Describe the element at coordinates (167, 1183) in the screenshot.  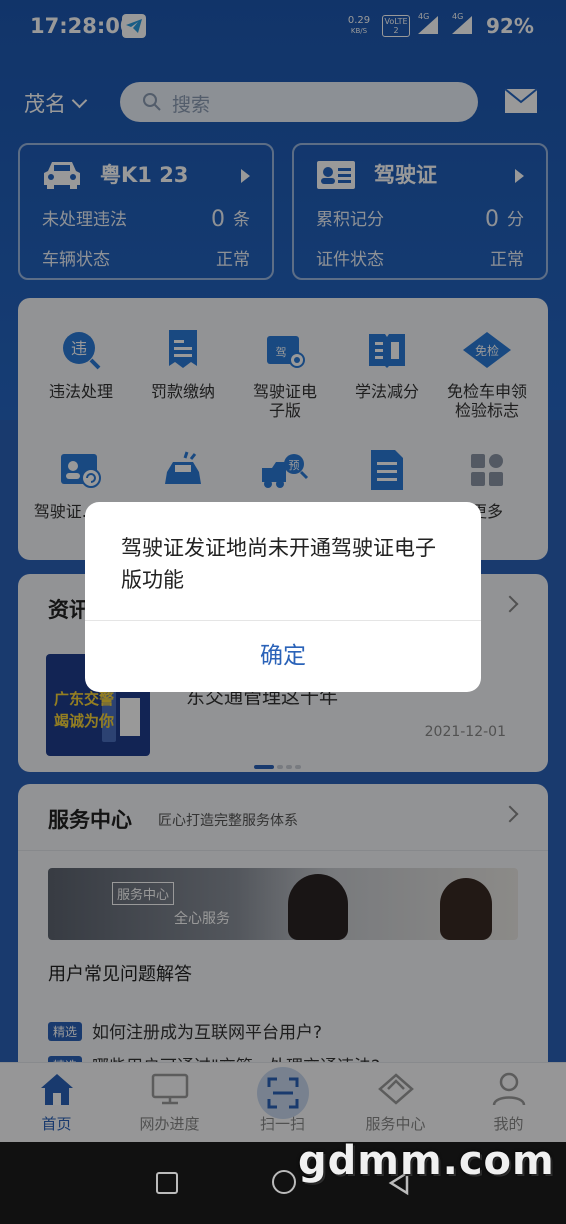
I see `recent-apps-icon` at that location.